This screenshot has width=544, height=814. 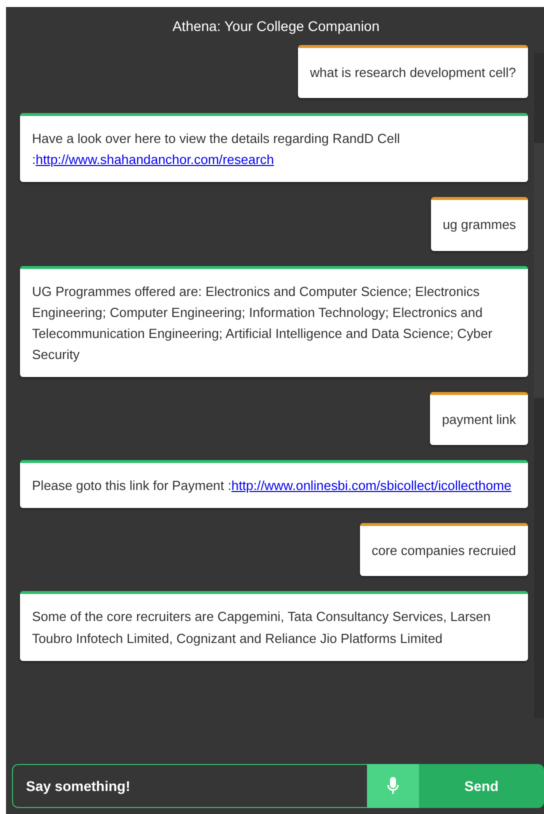 I want to click on microphone-icon, so click(x=393, y=786).